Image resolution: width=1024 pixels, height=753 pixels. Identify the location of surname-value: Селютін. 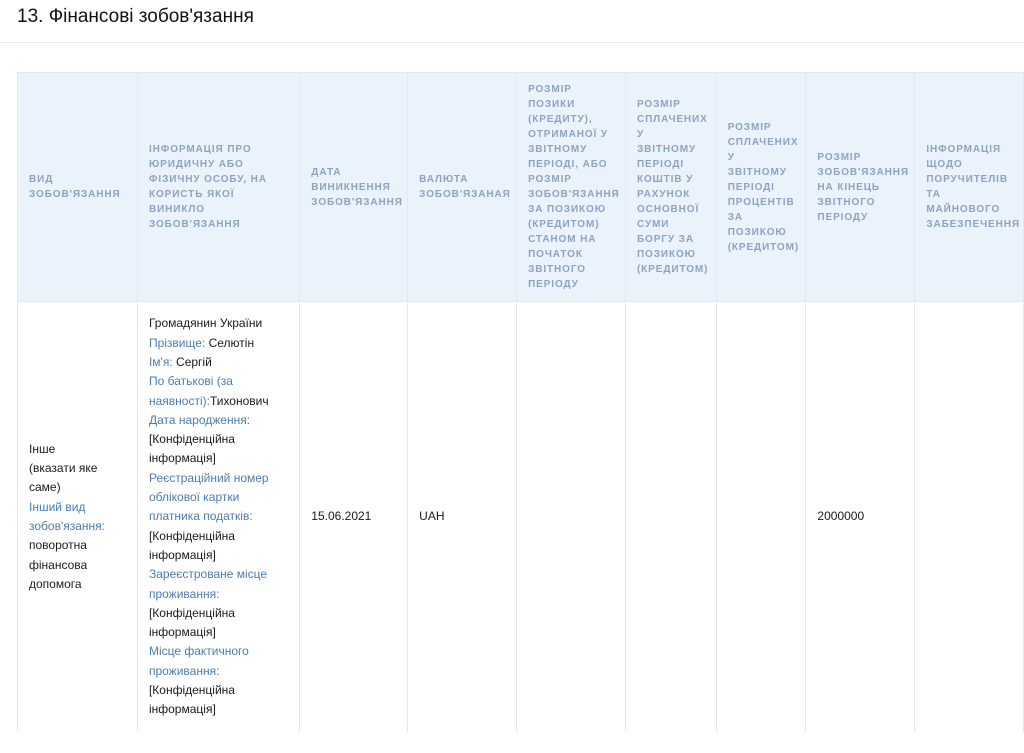
(230, 342).